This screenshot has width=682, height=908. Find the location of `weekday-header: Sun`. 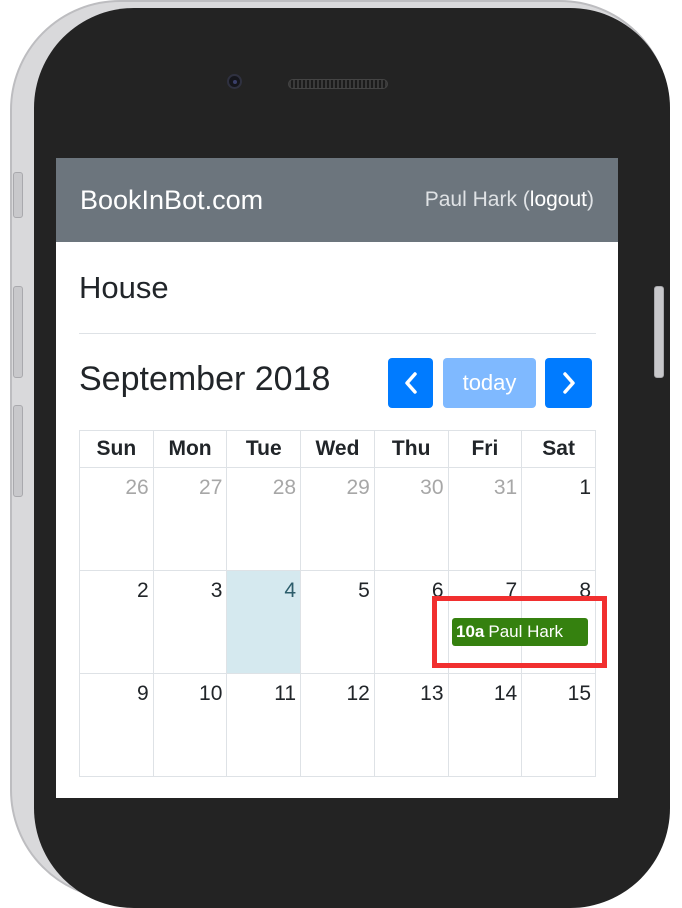

weekday-header: Sun is located at coordinates (116, 449).